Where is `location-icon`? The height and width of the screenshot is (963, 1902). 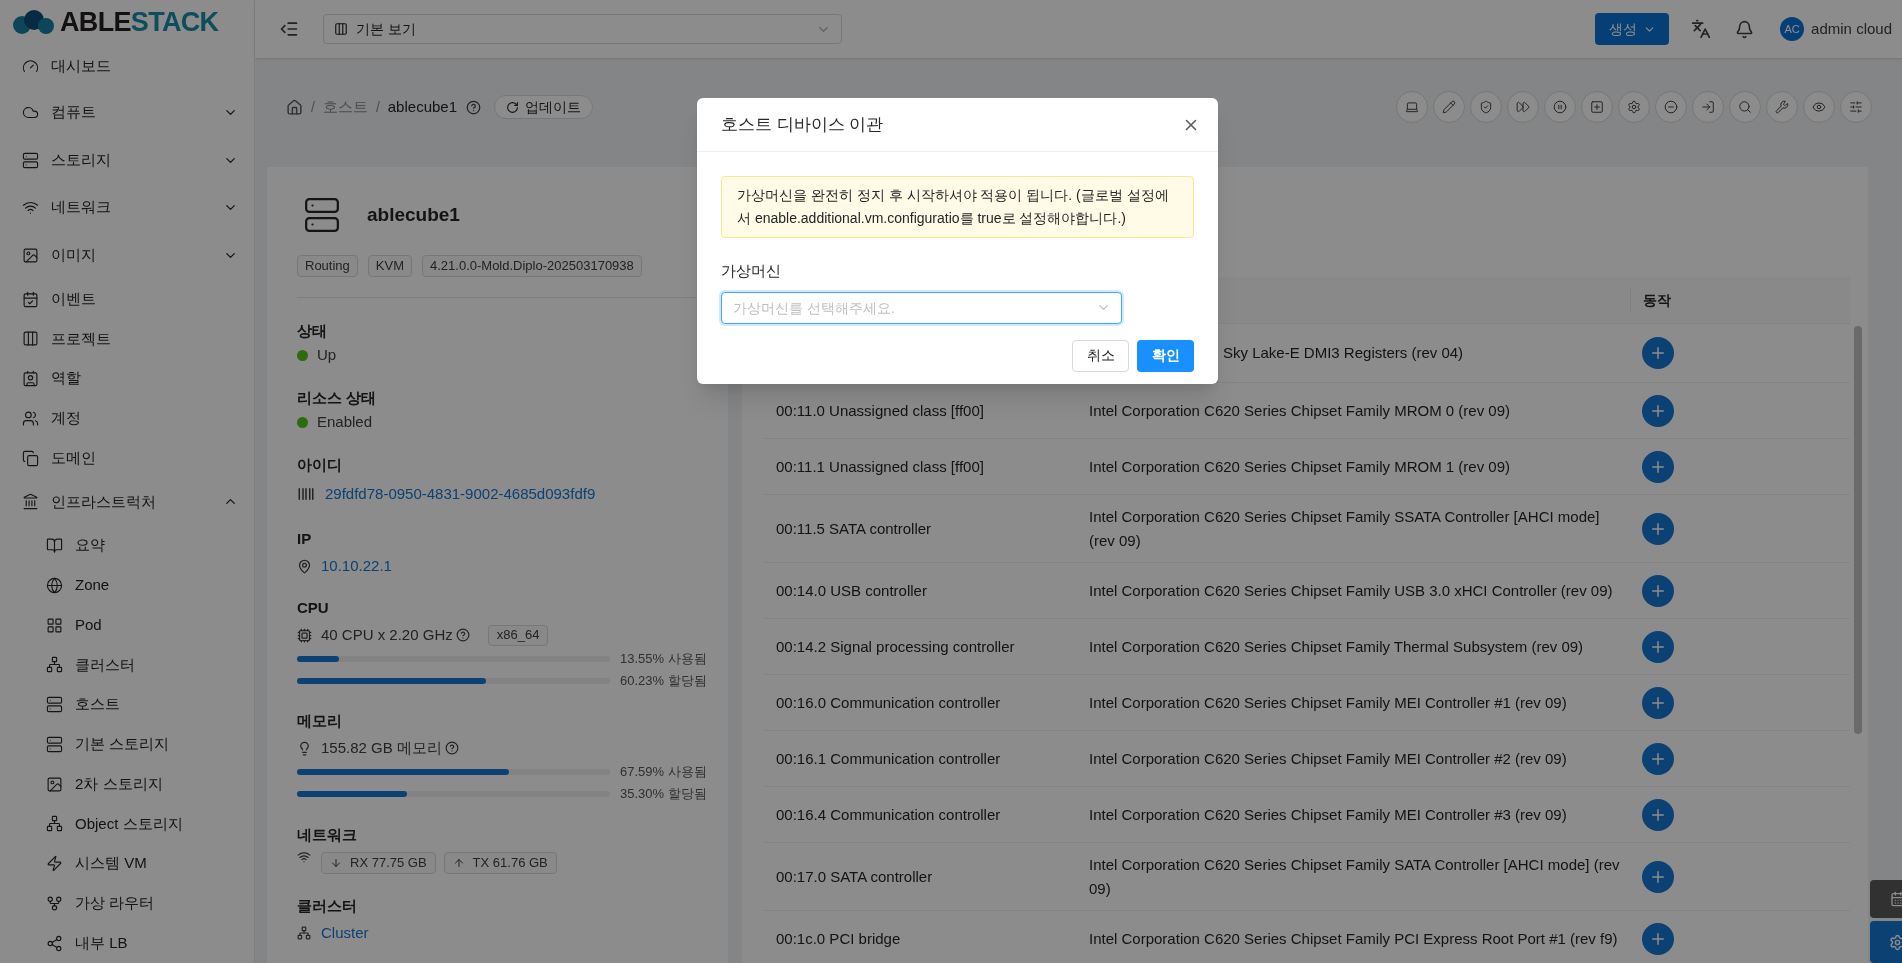 location-icon is located at coordinates (304, 566).